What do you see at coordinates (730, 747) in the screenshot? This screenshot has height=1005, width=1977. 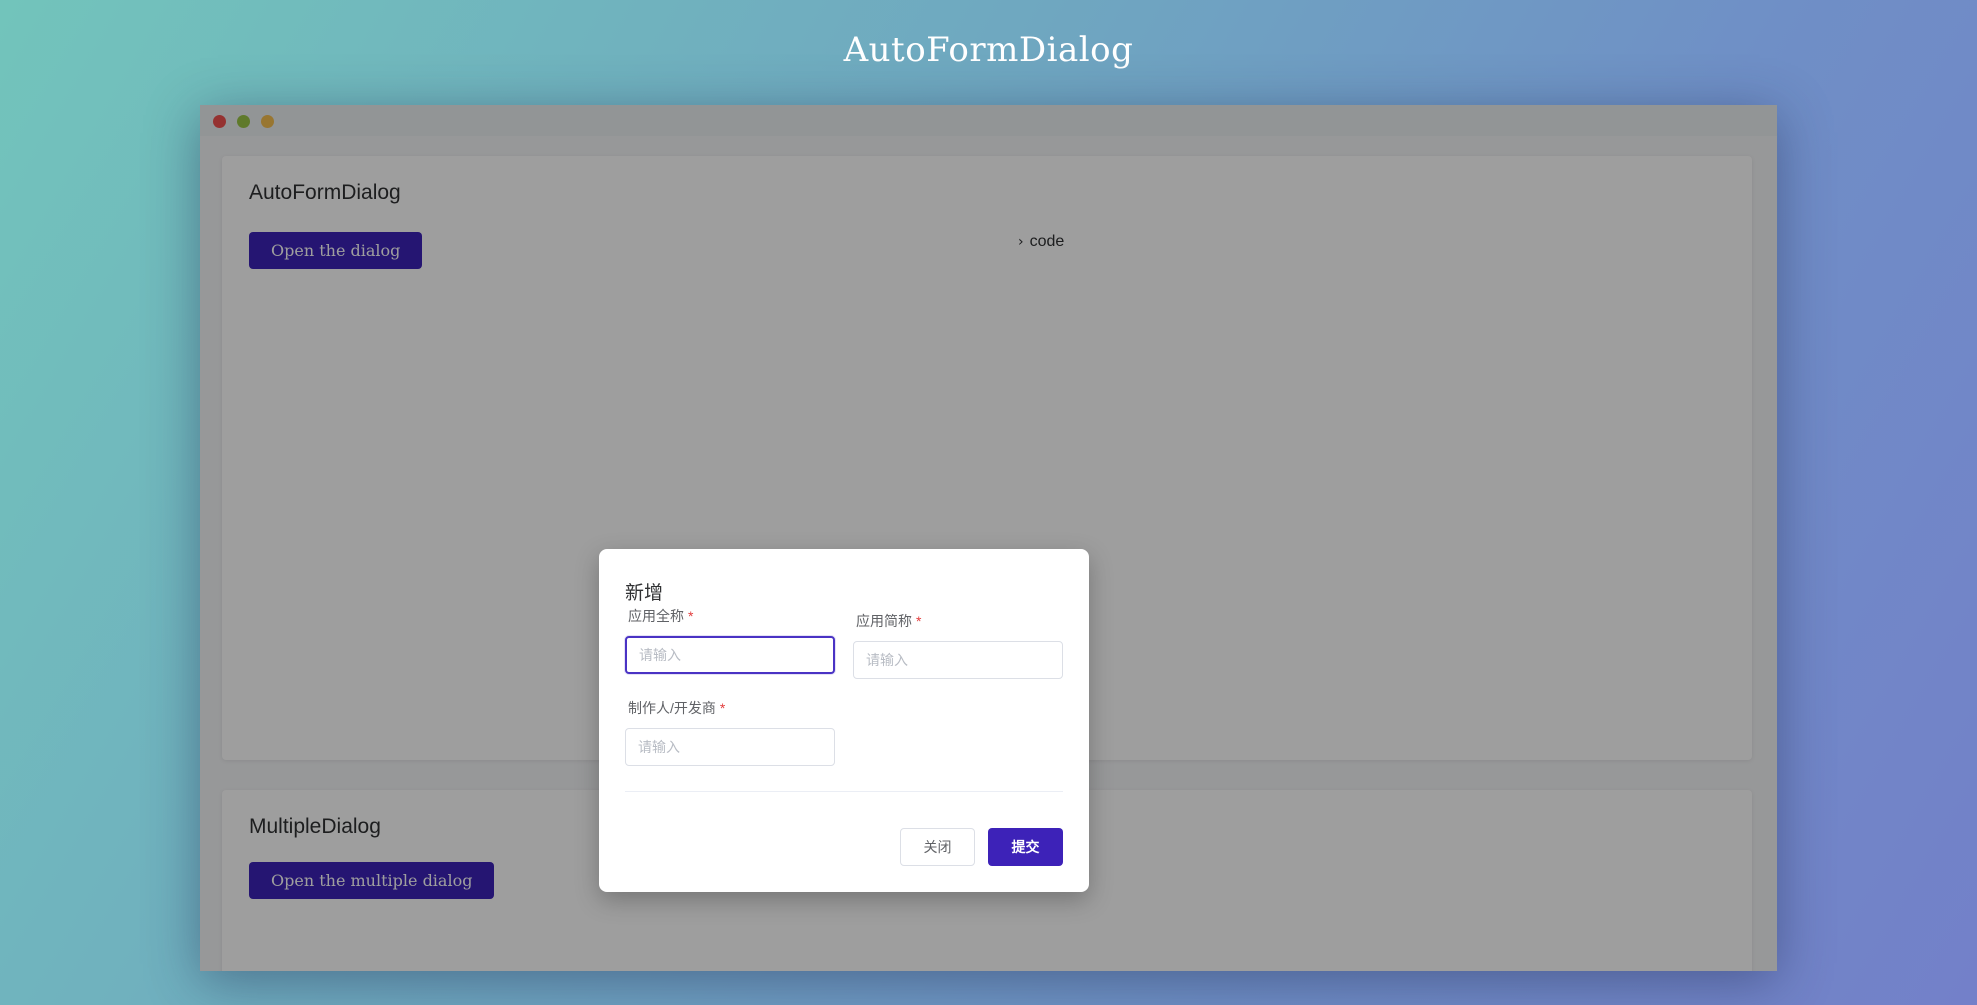 I see `developer-input` at bounding box center [730, 747].